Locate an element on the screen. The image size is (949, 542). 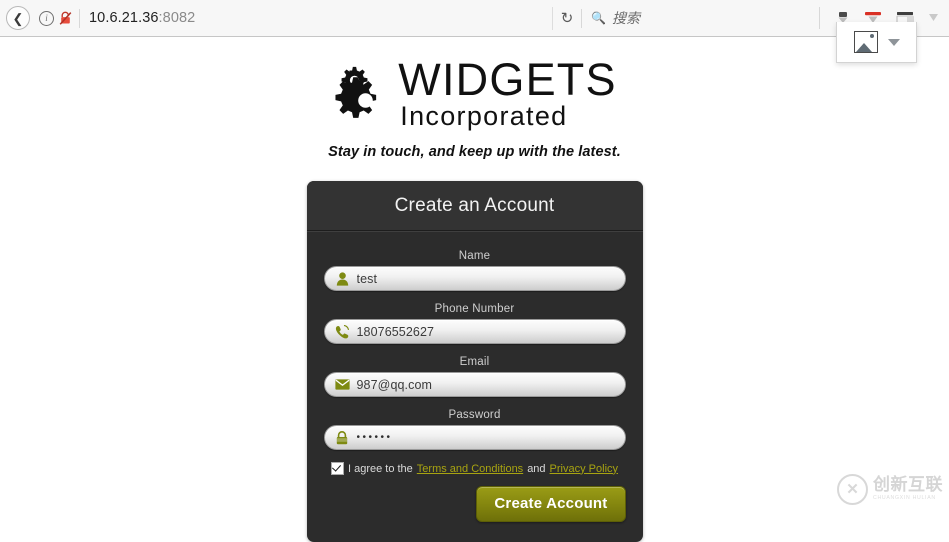
search-placeholder: 搜索 is located at coordinates (625, 19).